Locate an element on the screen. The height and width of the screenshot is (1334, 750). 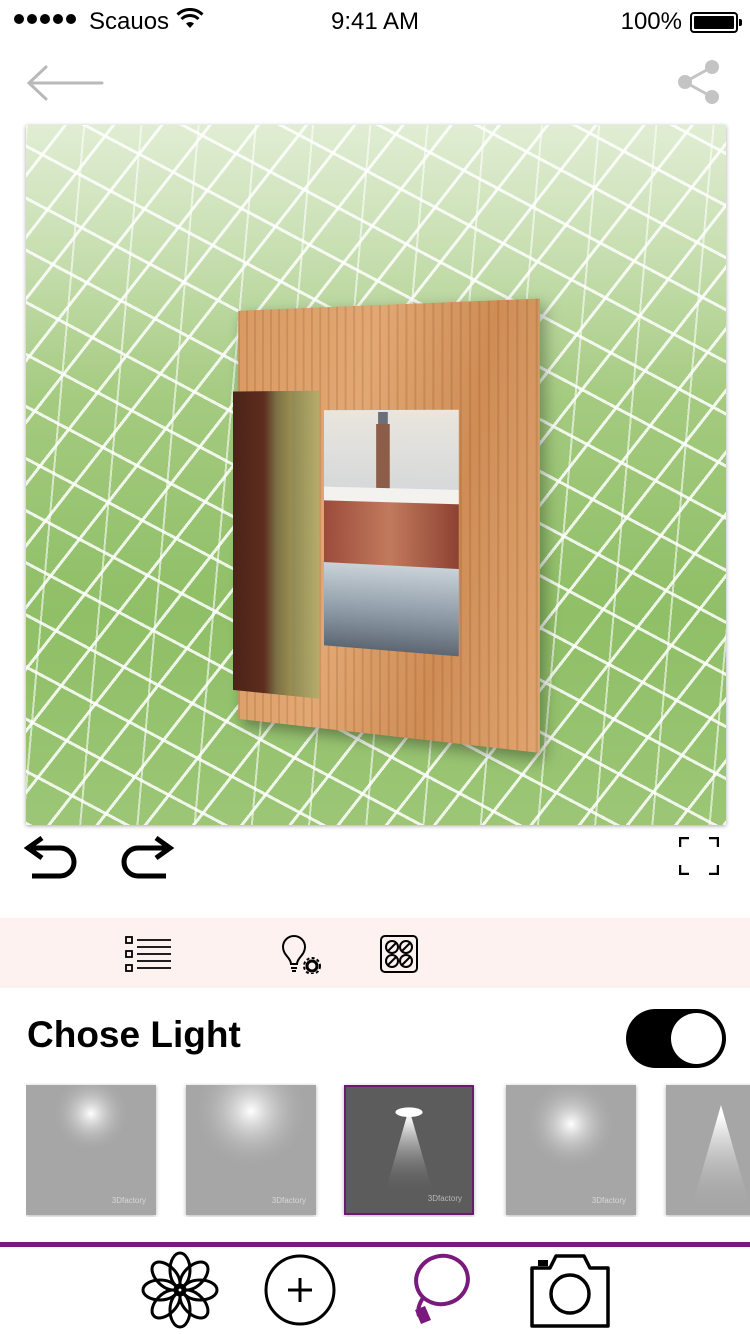
light-option-2: 3Dfactory is located at coordinates (251, 1150).